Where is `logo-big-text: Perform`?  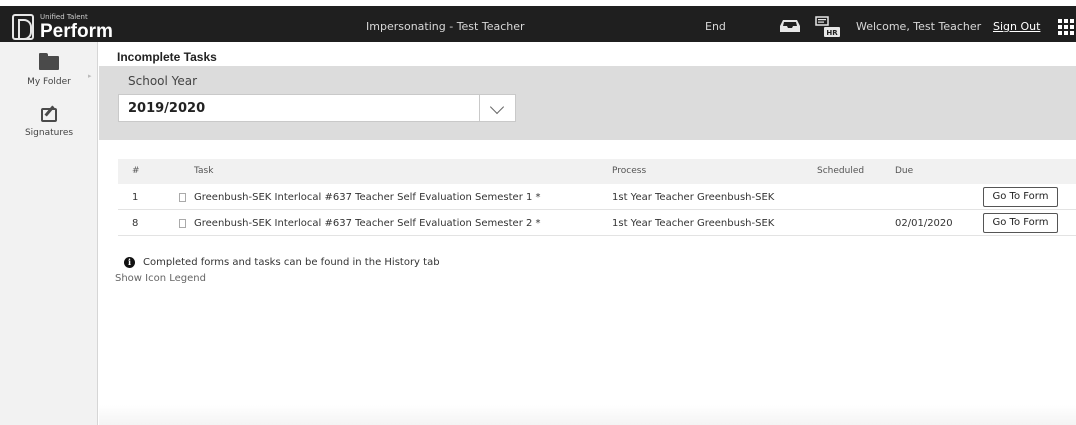
logo-big-text: Perform is located at coordinates (76, 31).